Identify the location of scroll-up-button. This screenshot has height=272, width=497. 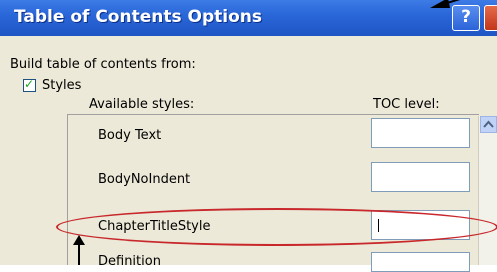
(488, 124).